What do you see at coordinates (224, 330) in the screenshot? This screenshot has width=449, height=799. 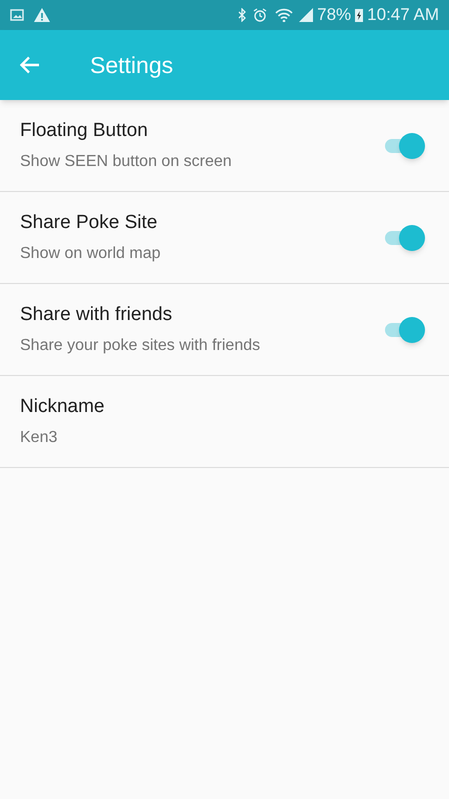 I see `settings-row: Share with friends Share your poke sites with friends` at bounding box center [224, 330].